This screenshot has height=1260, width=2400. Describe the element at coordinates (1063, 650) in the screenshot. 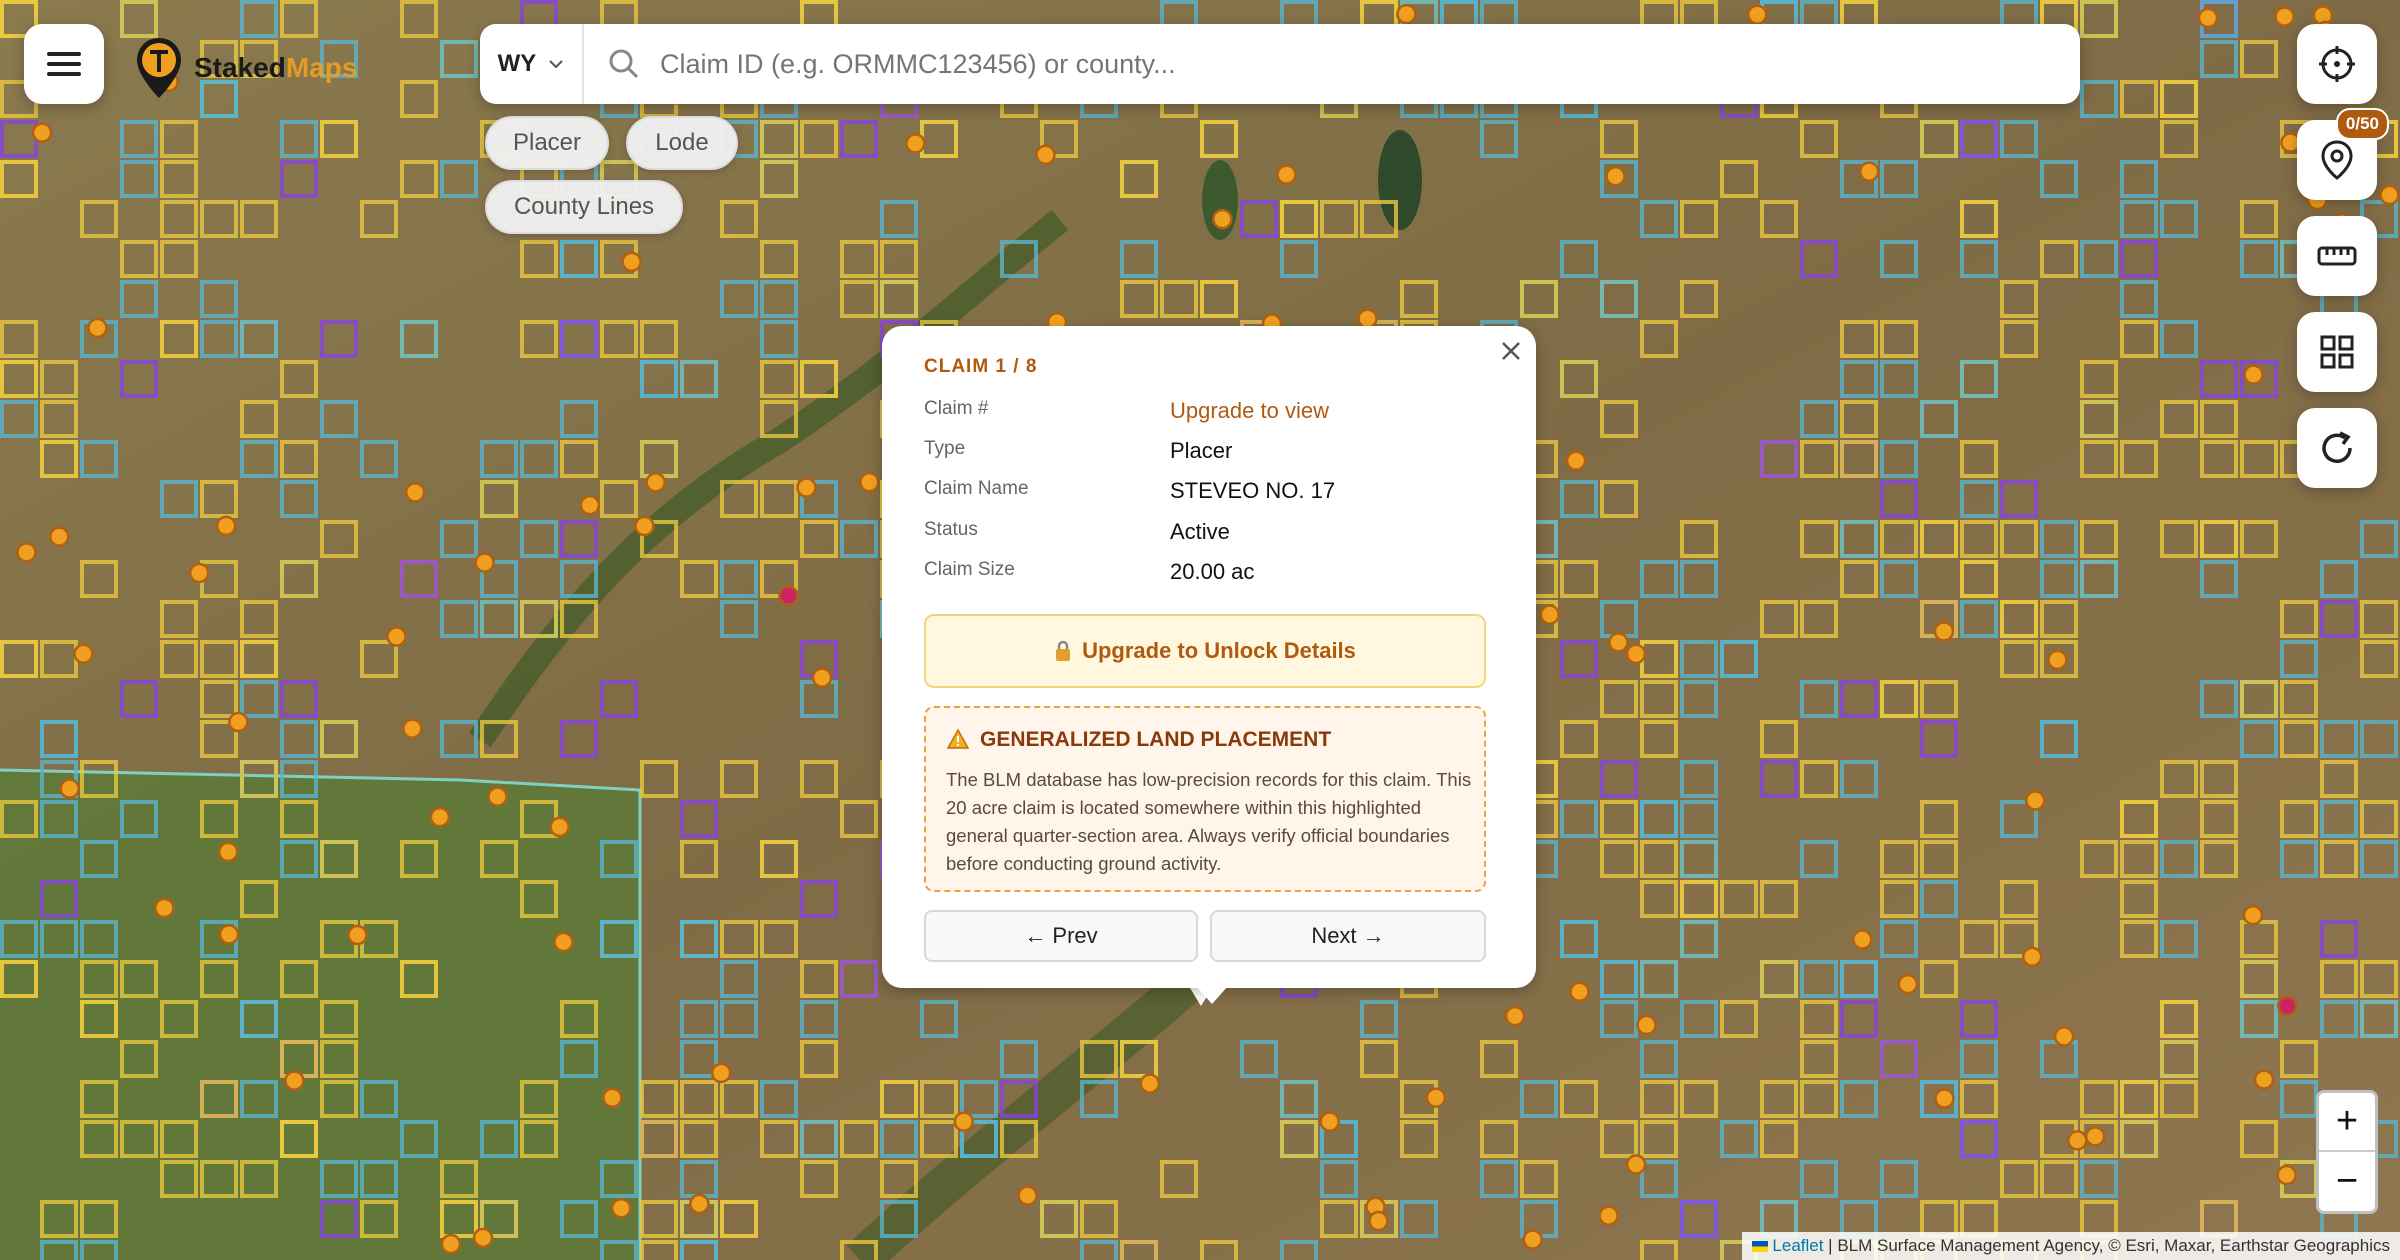

I see `lock-icon` at that location.